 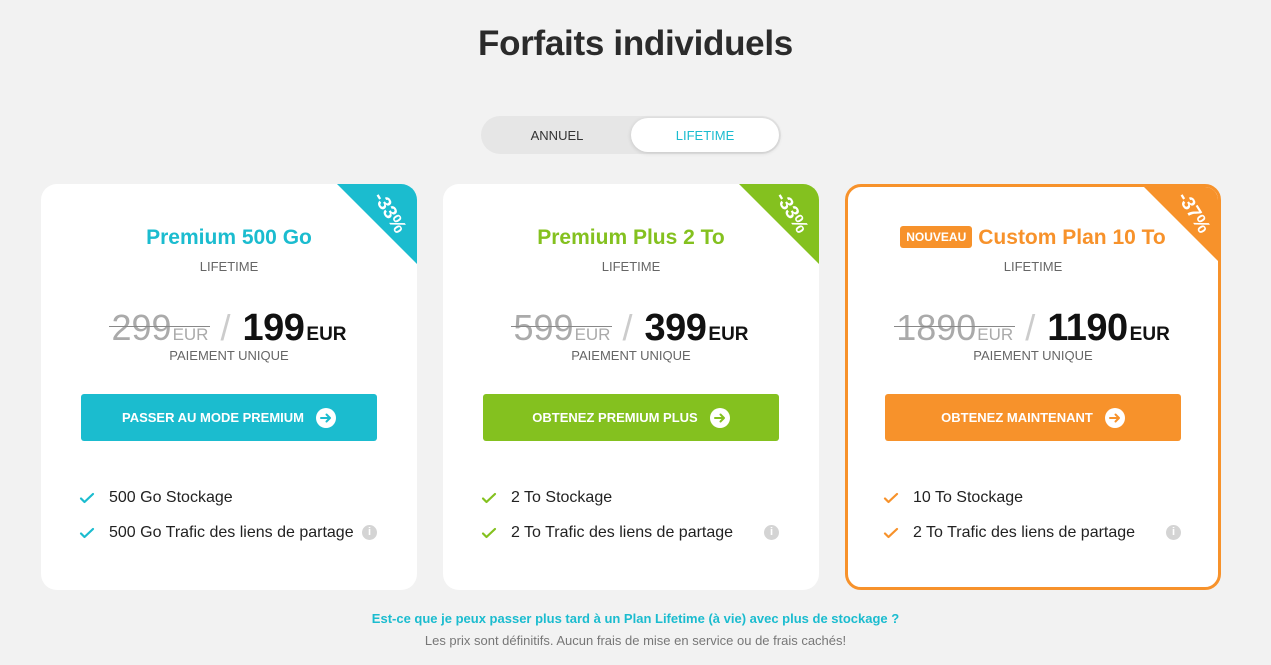 What do you see at coordinates (1017, 417) in the screenshot?
I see `cta-label: OBTENEZ MAINTENANT` at bounding box center [1017, 417].